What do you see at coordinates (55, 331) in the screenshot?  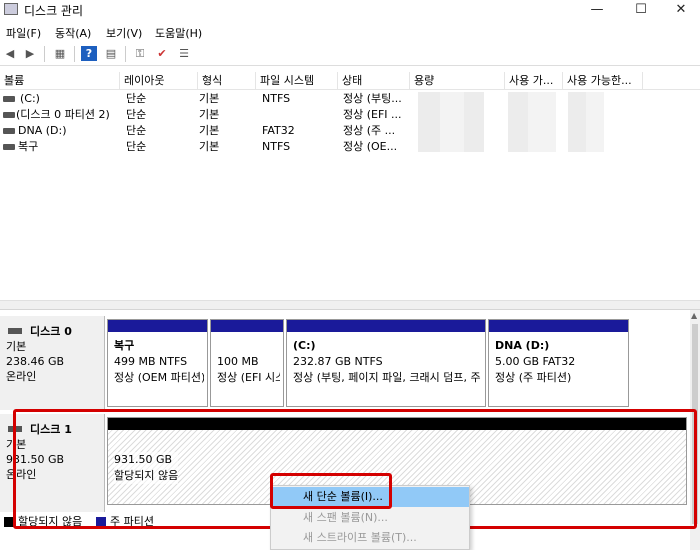 I see `disk-0-name: 디스크 0` at bounding box center [55, 331].